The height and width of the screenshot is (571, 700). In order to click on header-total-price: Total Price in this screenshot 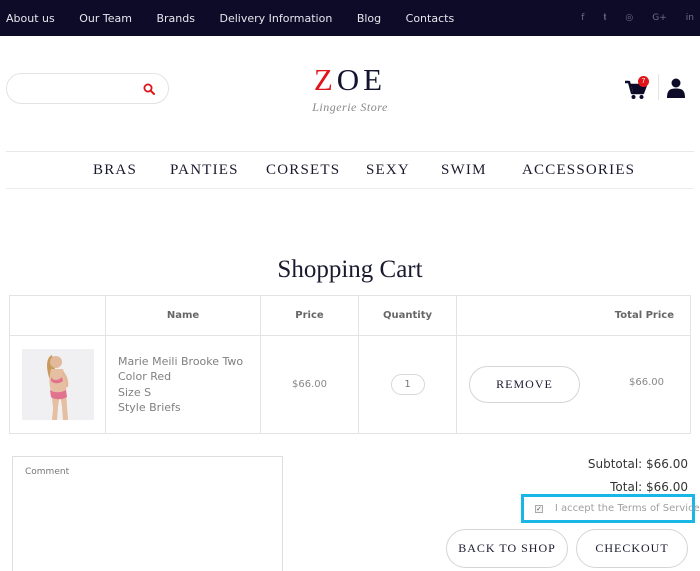, I will do `click(573, 315)`.